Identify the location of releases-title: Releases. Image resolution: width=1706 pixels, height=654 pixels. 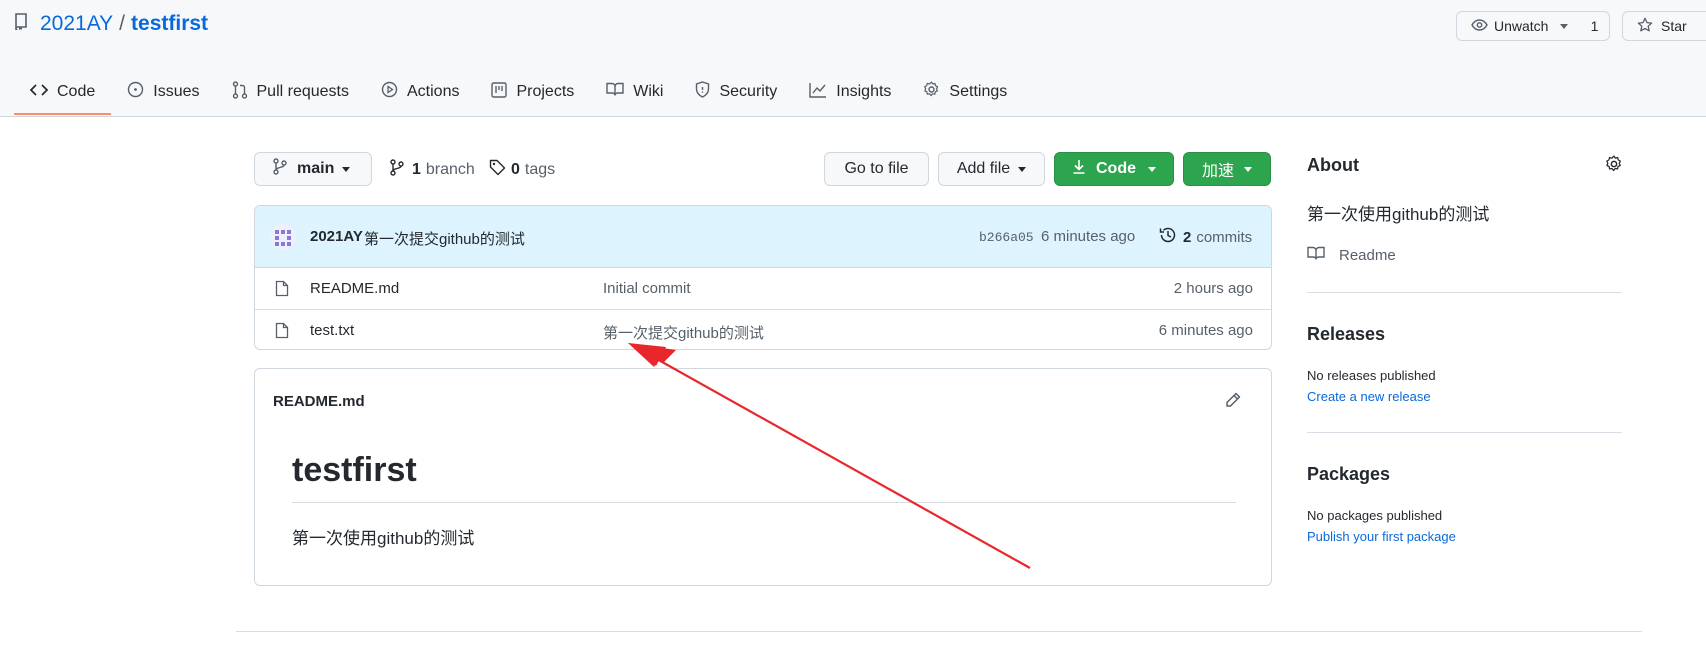
(1346, 334).